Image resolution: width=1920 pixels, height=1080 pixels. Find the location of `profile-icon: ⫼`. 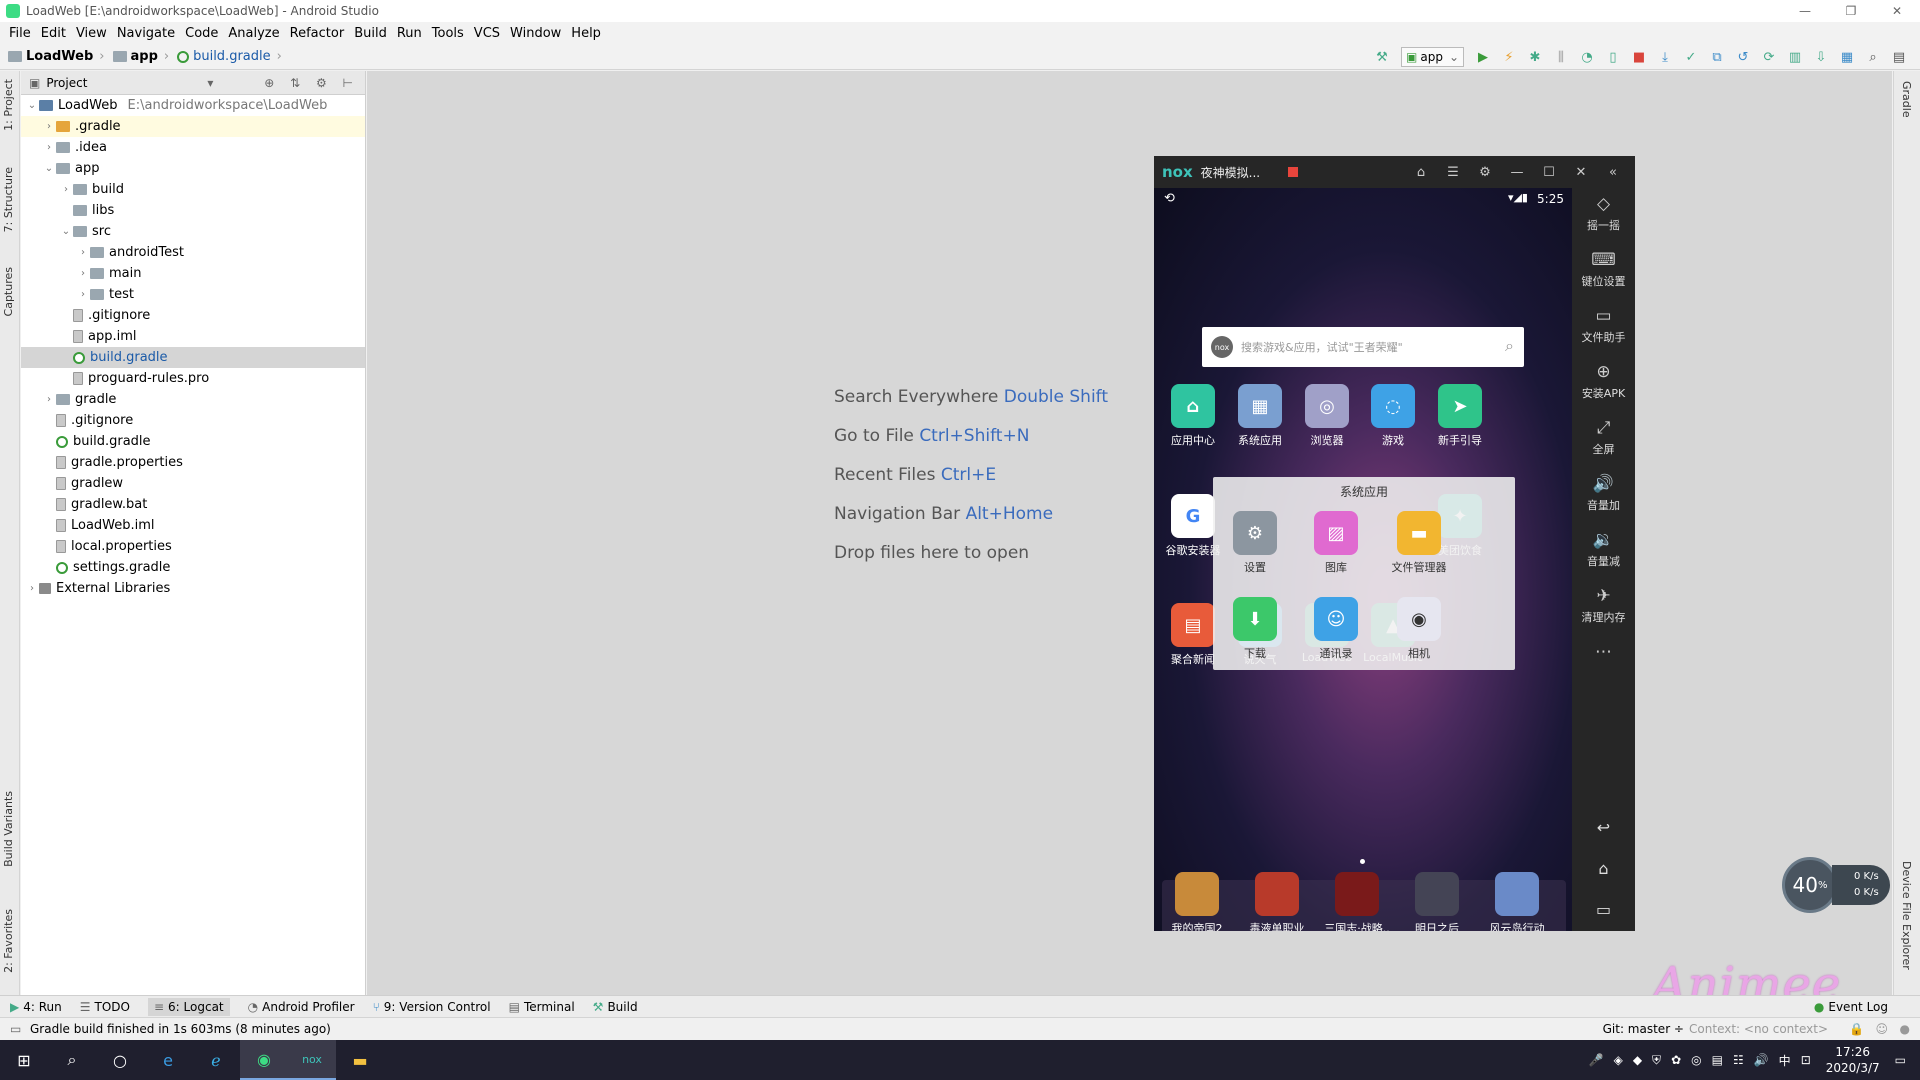

profile-icon: ⫼ is located at coordinates (1561, 57).